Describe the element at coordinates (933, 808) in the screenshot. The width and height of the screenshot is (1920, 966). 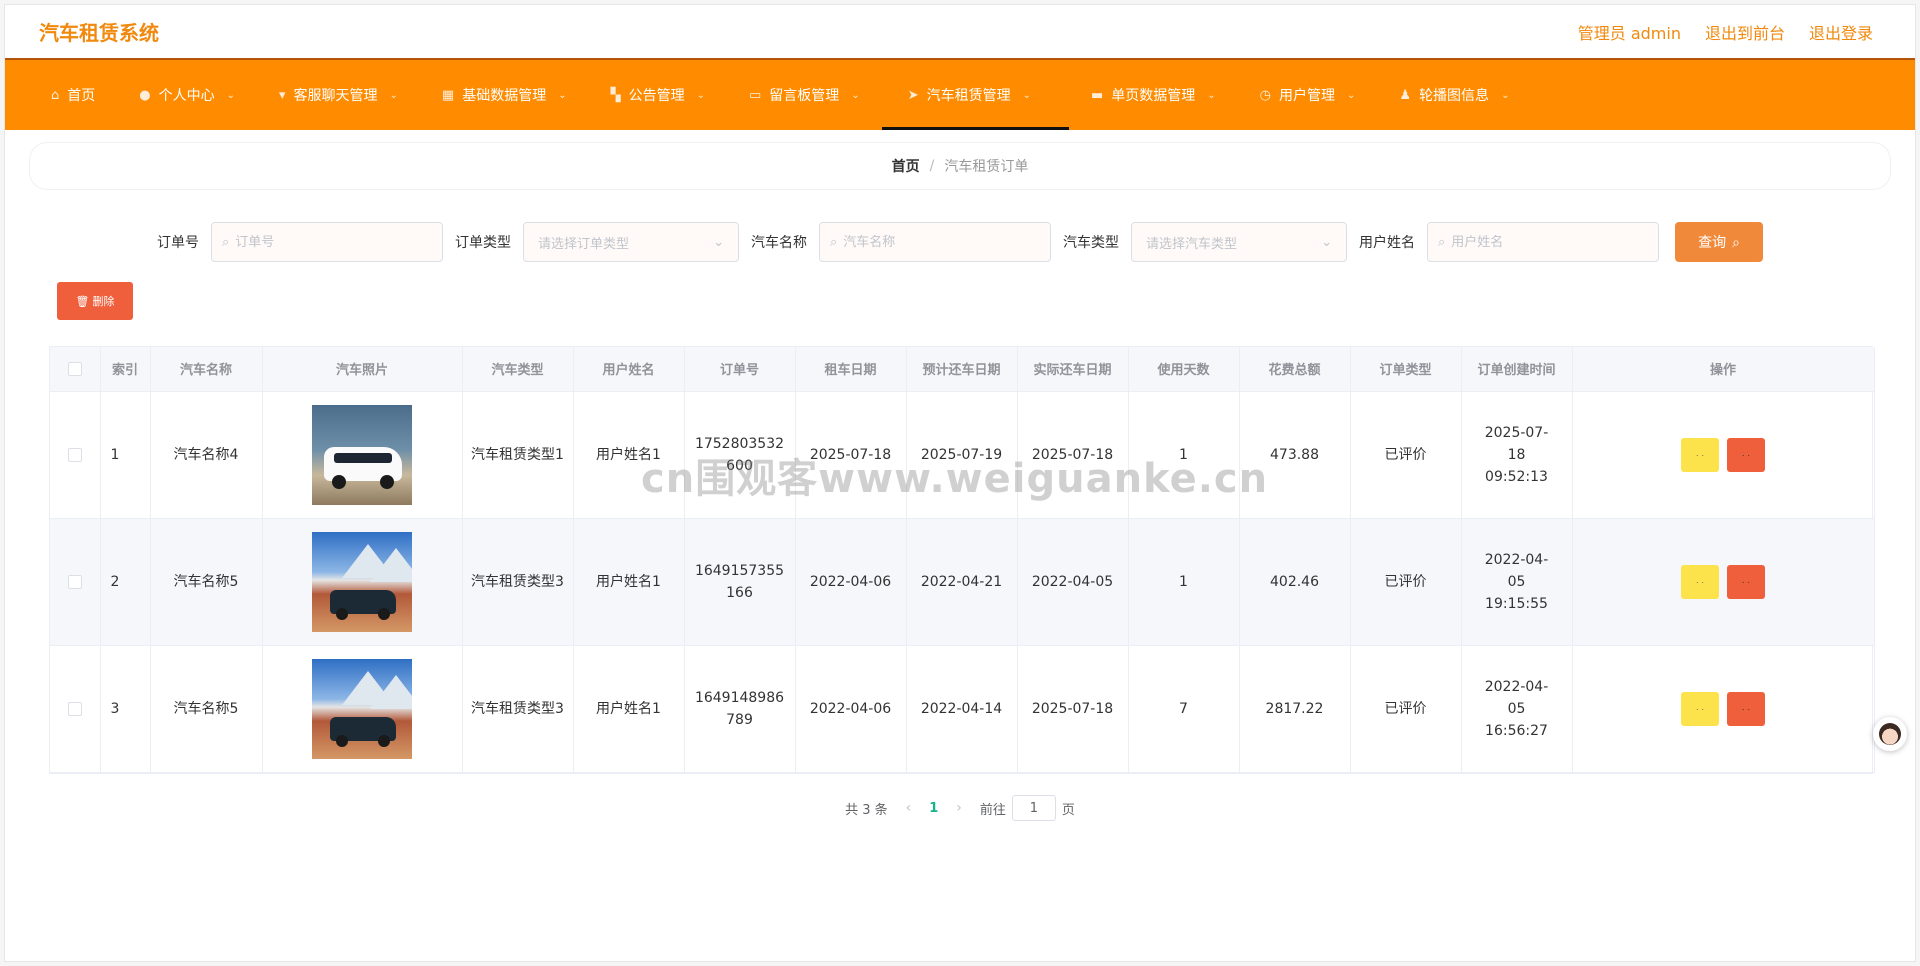
I see `page-number: 1` at that location.